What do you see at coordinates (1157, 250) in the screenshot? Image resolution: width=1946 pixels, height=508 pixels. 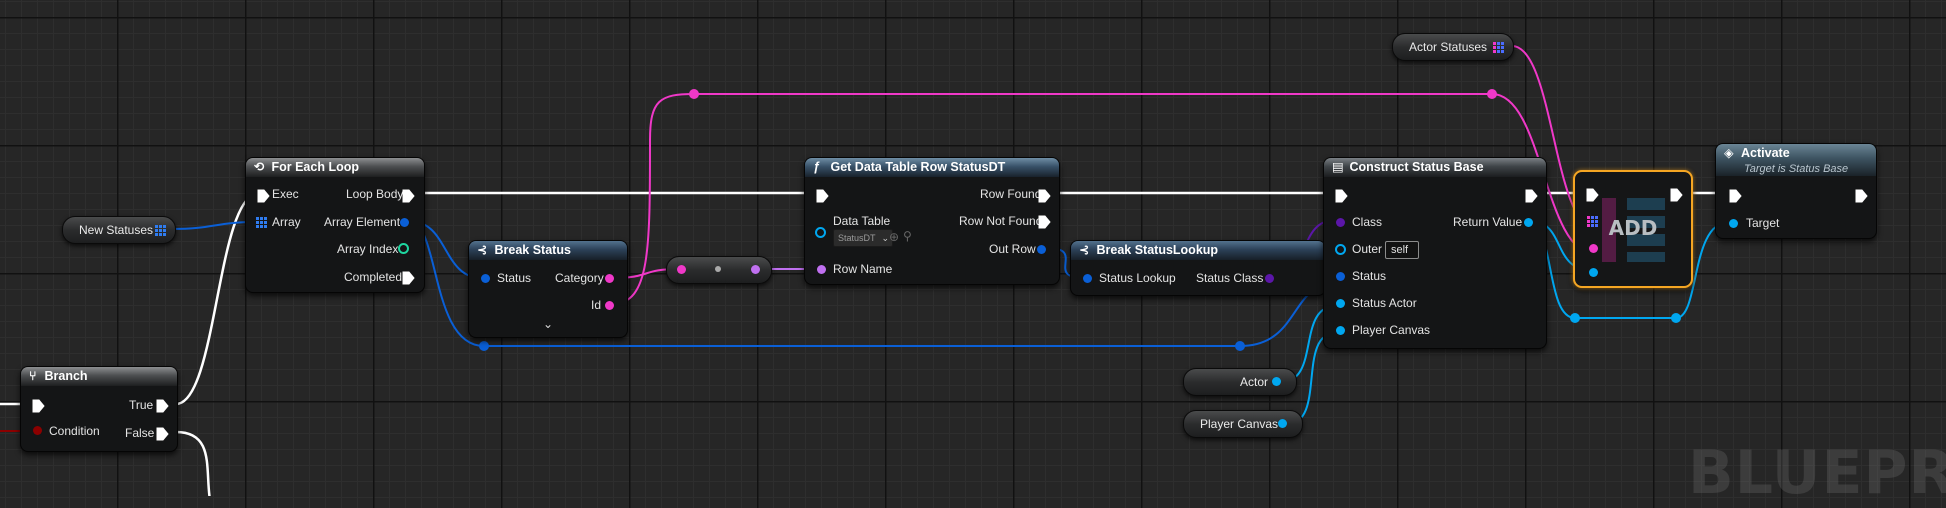 I see `break-status-lookup-title: Break StatusLookup` at bounding box center [1157, 250].